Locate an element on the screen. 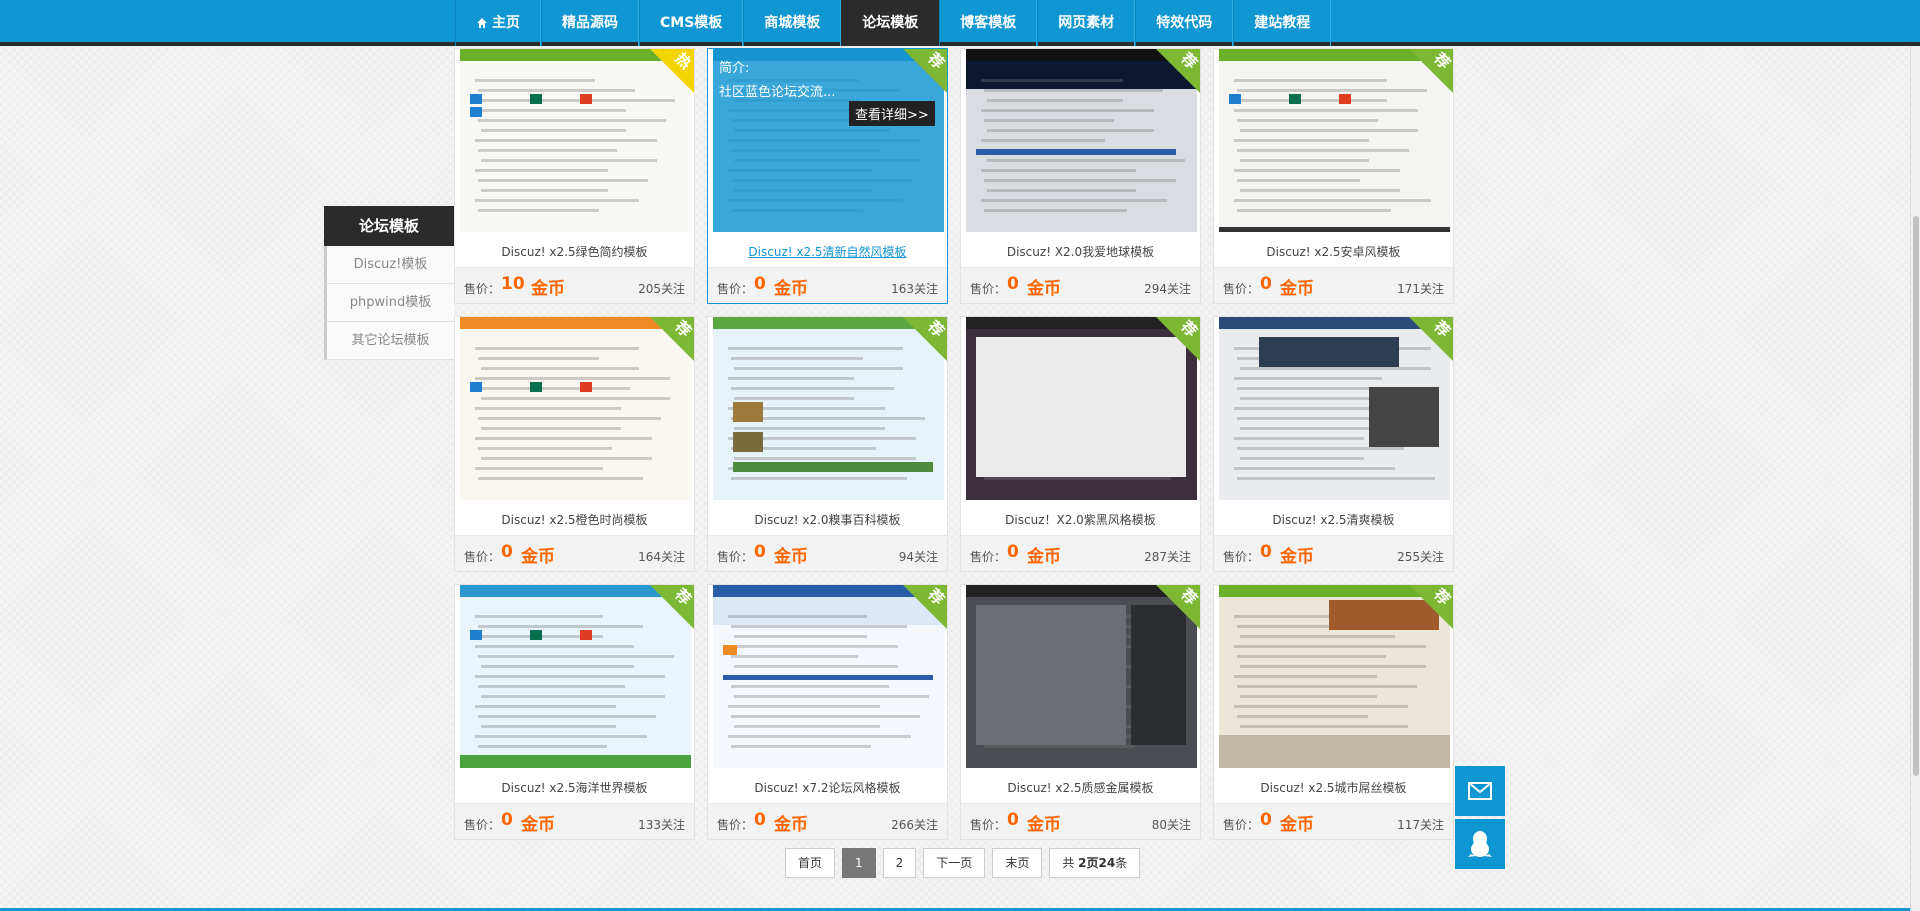 This screenshot has width=1920, height=911. nav-item-label: 特效代码 is located at coordinates (1184, 23).